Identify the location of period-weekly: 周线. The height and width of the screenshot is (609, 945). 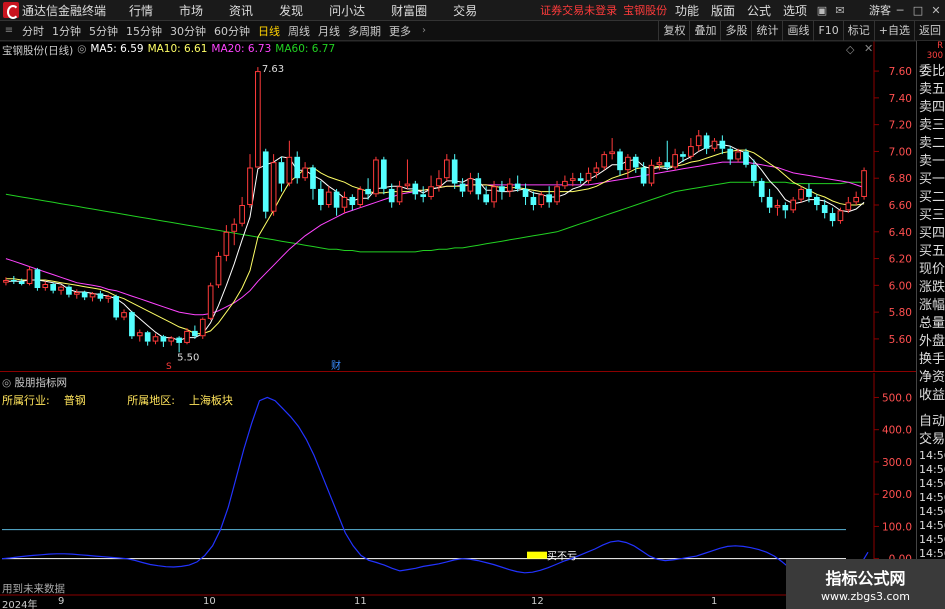
(299, 31).